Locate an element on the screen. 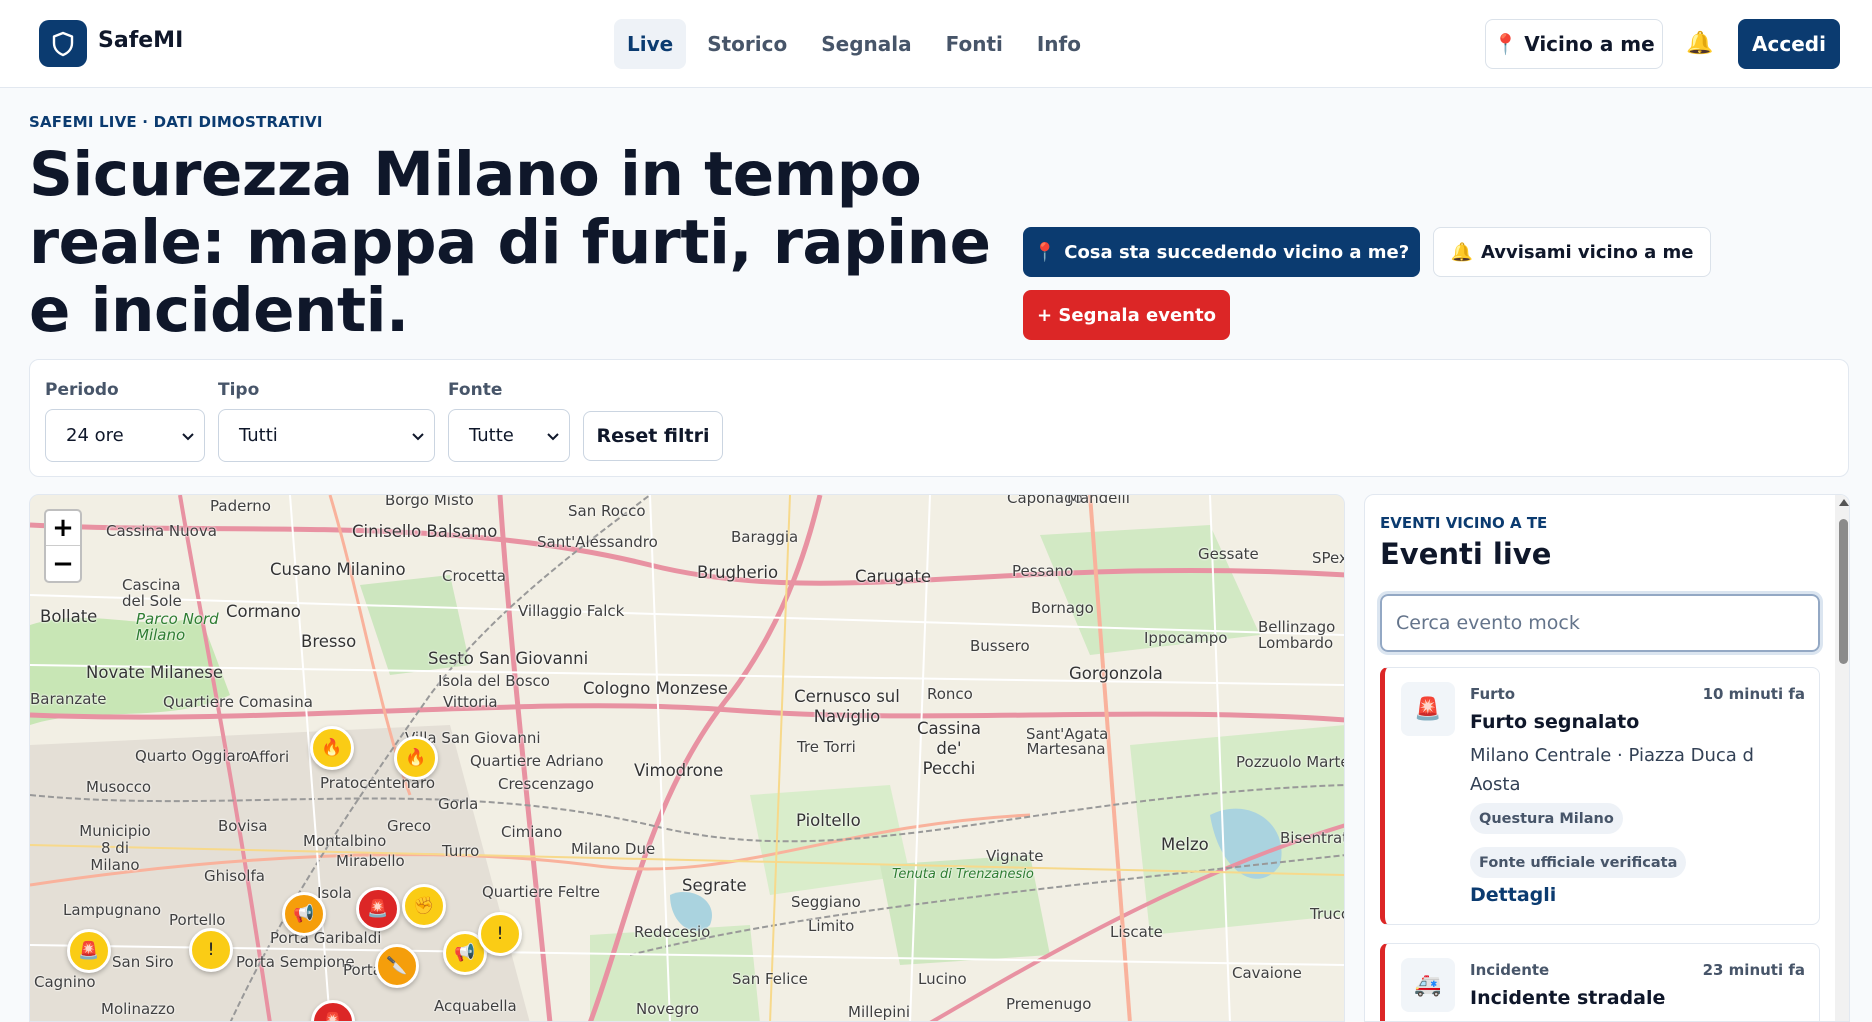  event-details-link: Dettagli is located at coordinates (1513, 895).